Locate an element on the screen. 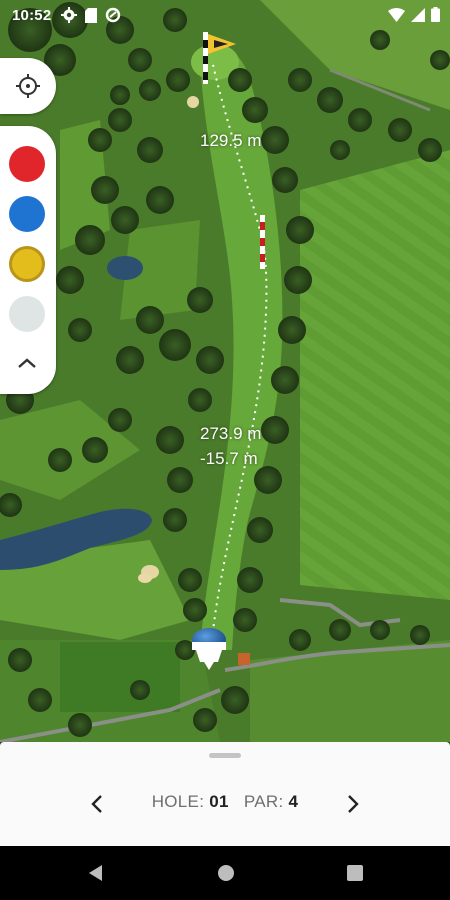 The image size is (450, 900). hole-label: HOLE: is located at coordinates (178, 801).